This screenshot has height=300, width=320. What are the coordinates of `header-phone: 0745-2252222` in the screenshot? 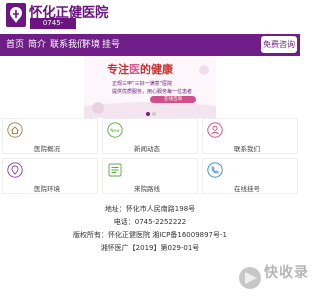 It's located at (53, 28).